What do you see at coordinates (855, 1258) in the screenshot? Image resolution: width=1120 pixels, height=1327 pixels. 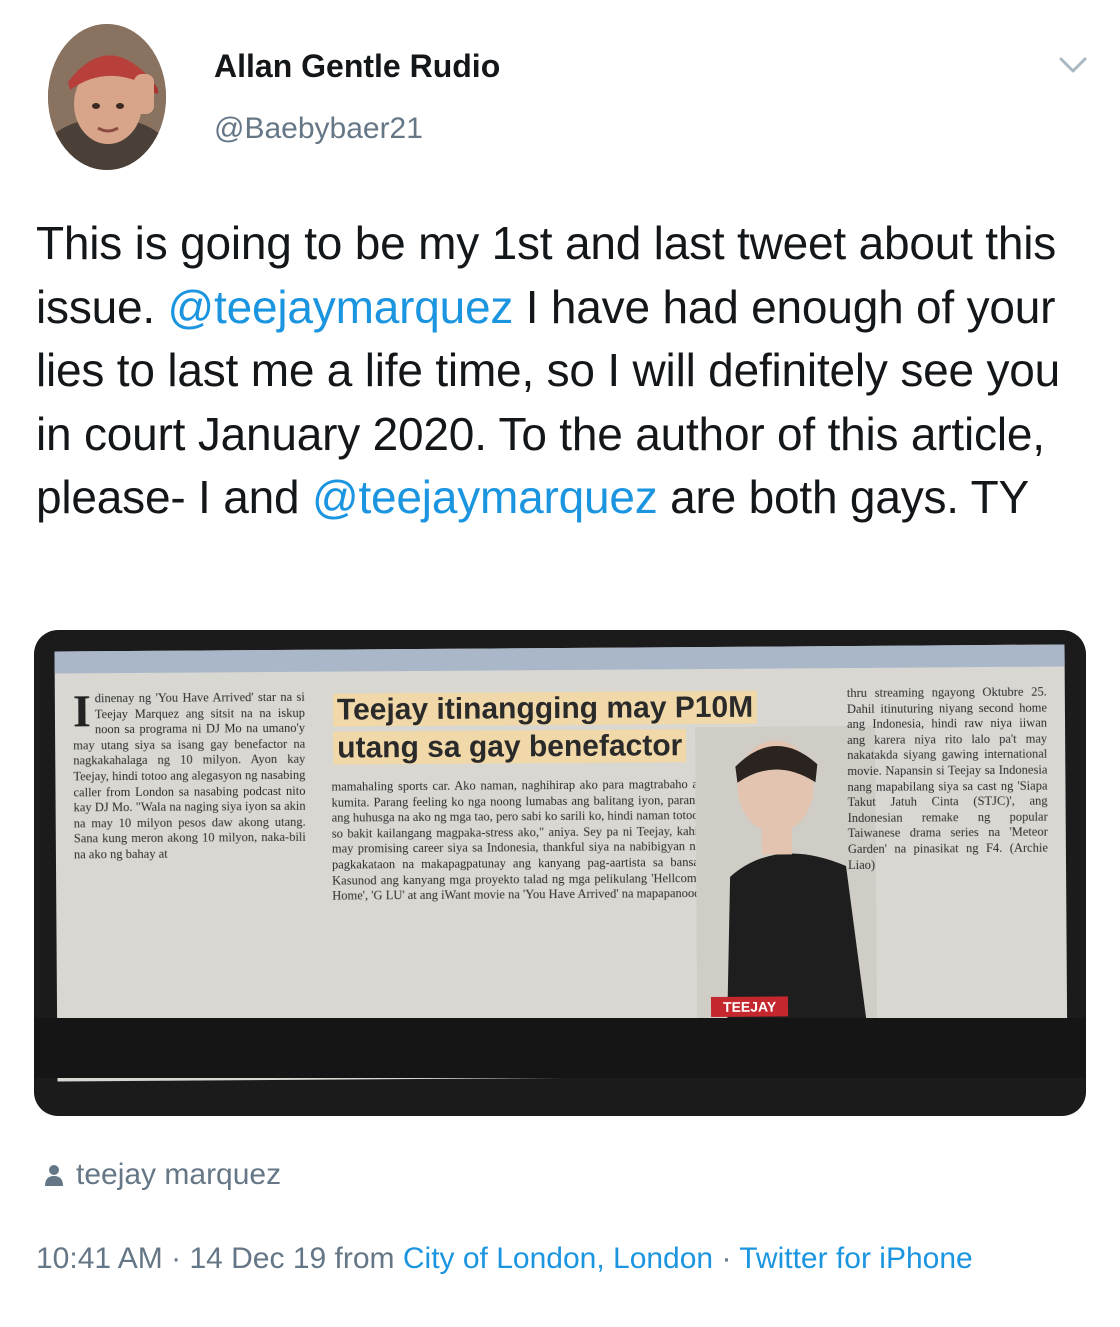 I see `client-link: Twitter for iPhone` at bounding box center [855, 1258].